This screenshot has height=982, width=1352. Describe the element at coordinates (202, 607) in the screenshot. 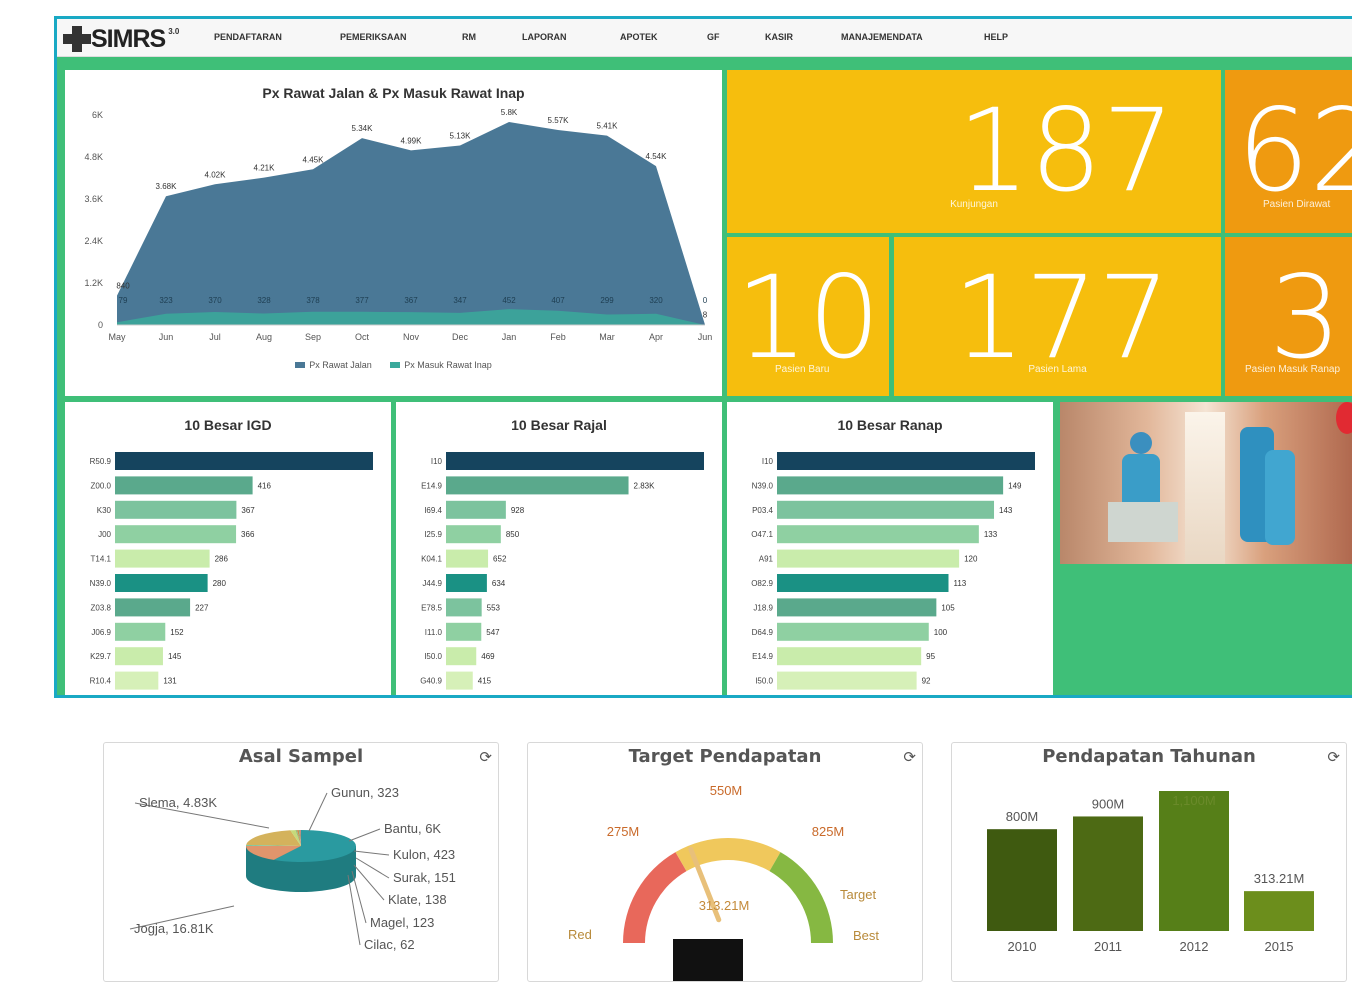

I see `bar-value-label: 227` at that location.